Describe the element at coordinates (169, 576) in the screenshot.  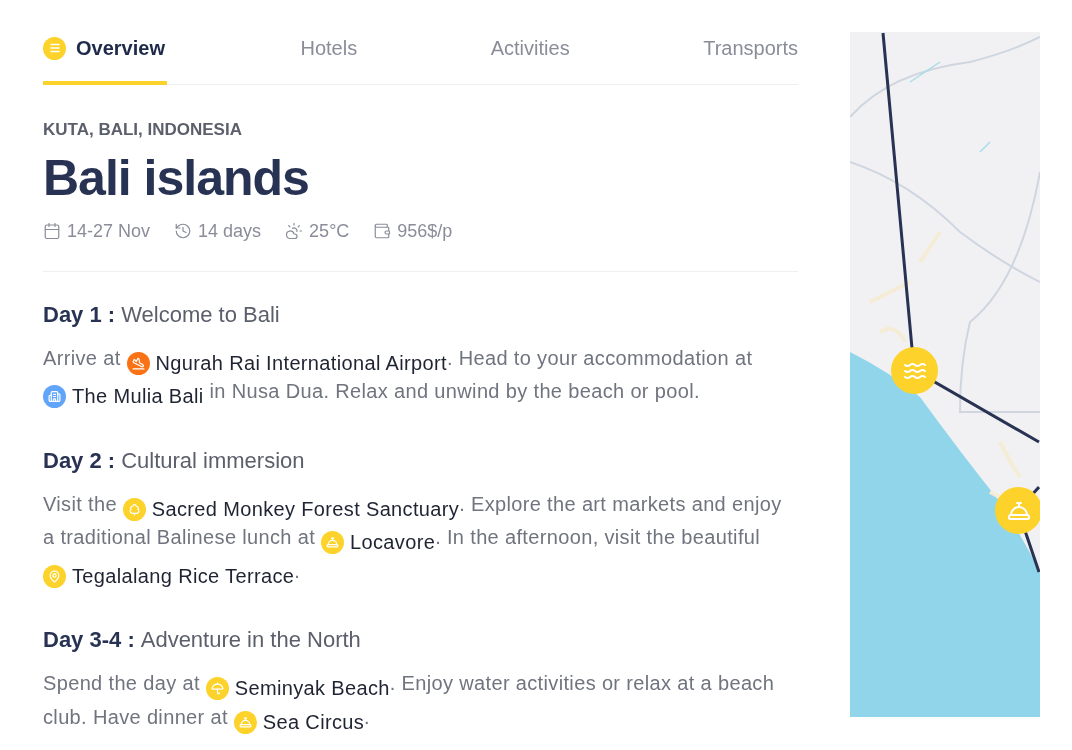
I see `place-link: Tegalalang Rice Terrace` at that location.